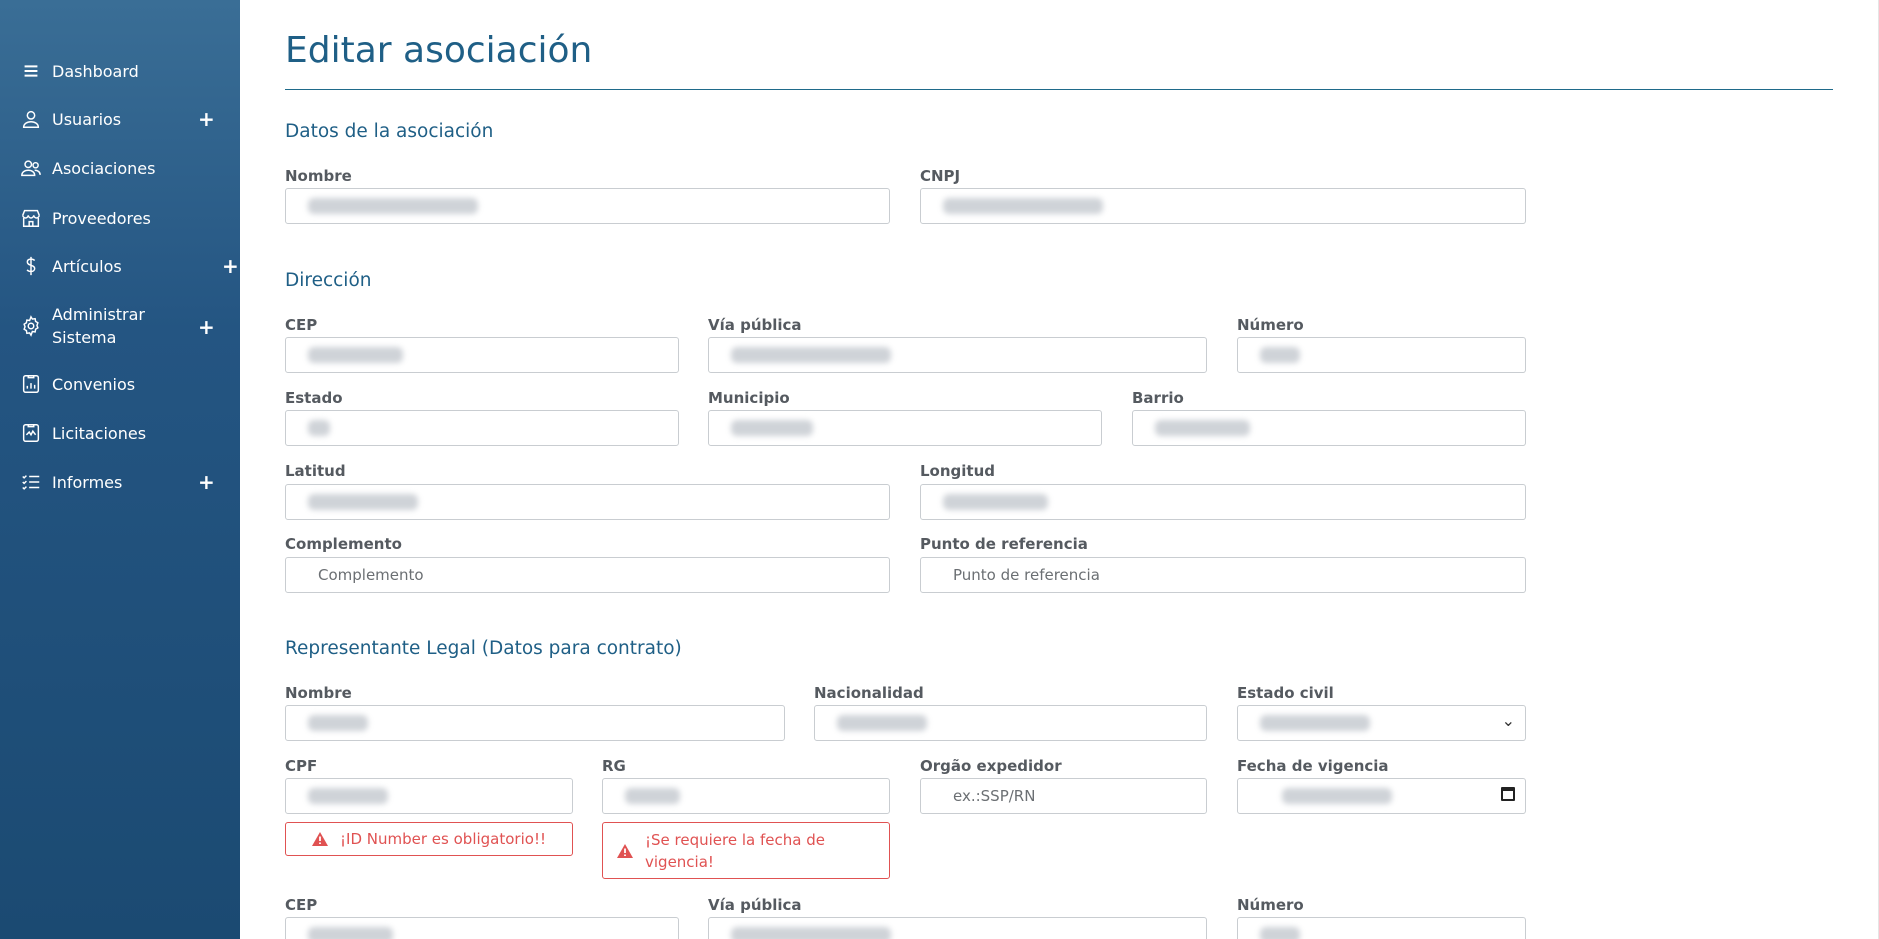 The height and width of the screenshot is (939, 1879). I want to click on municipio-input, so click(905, 428).